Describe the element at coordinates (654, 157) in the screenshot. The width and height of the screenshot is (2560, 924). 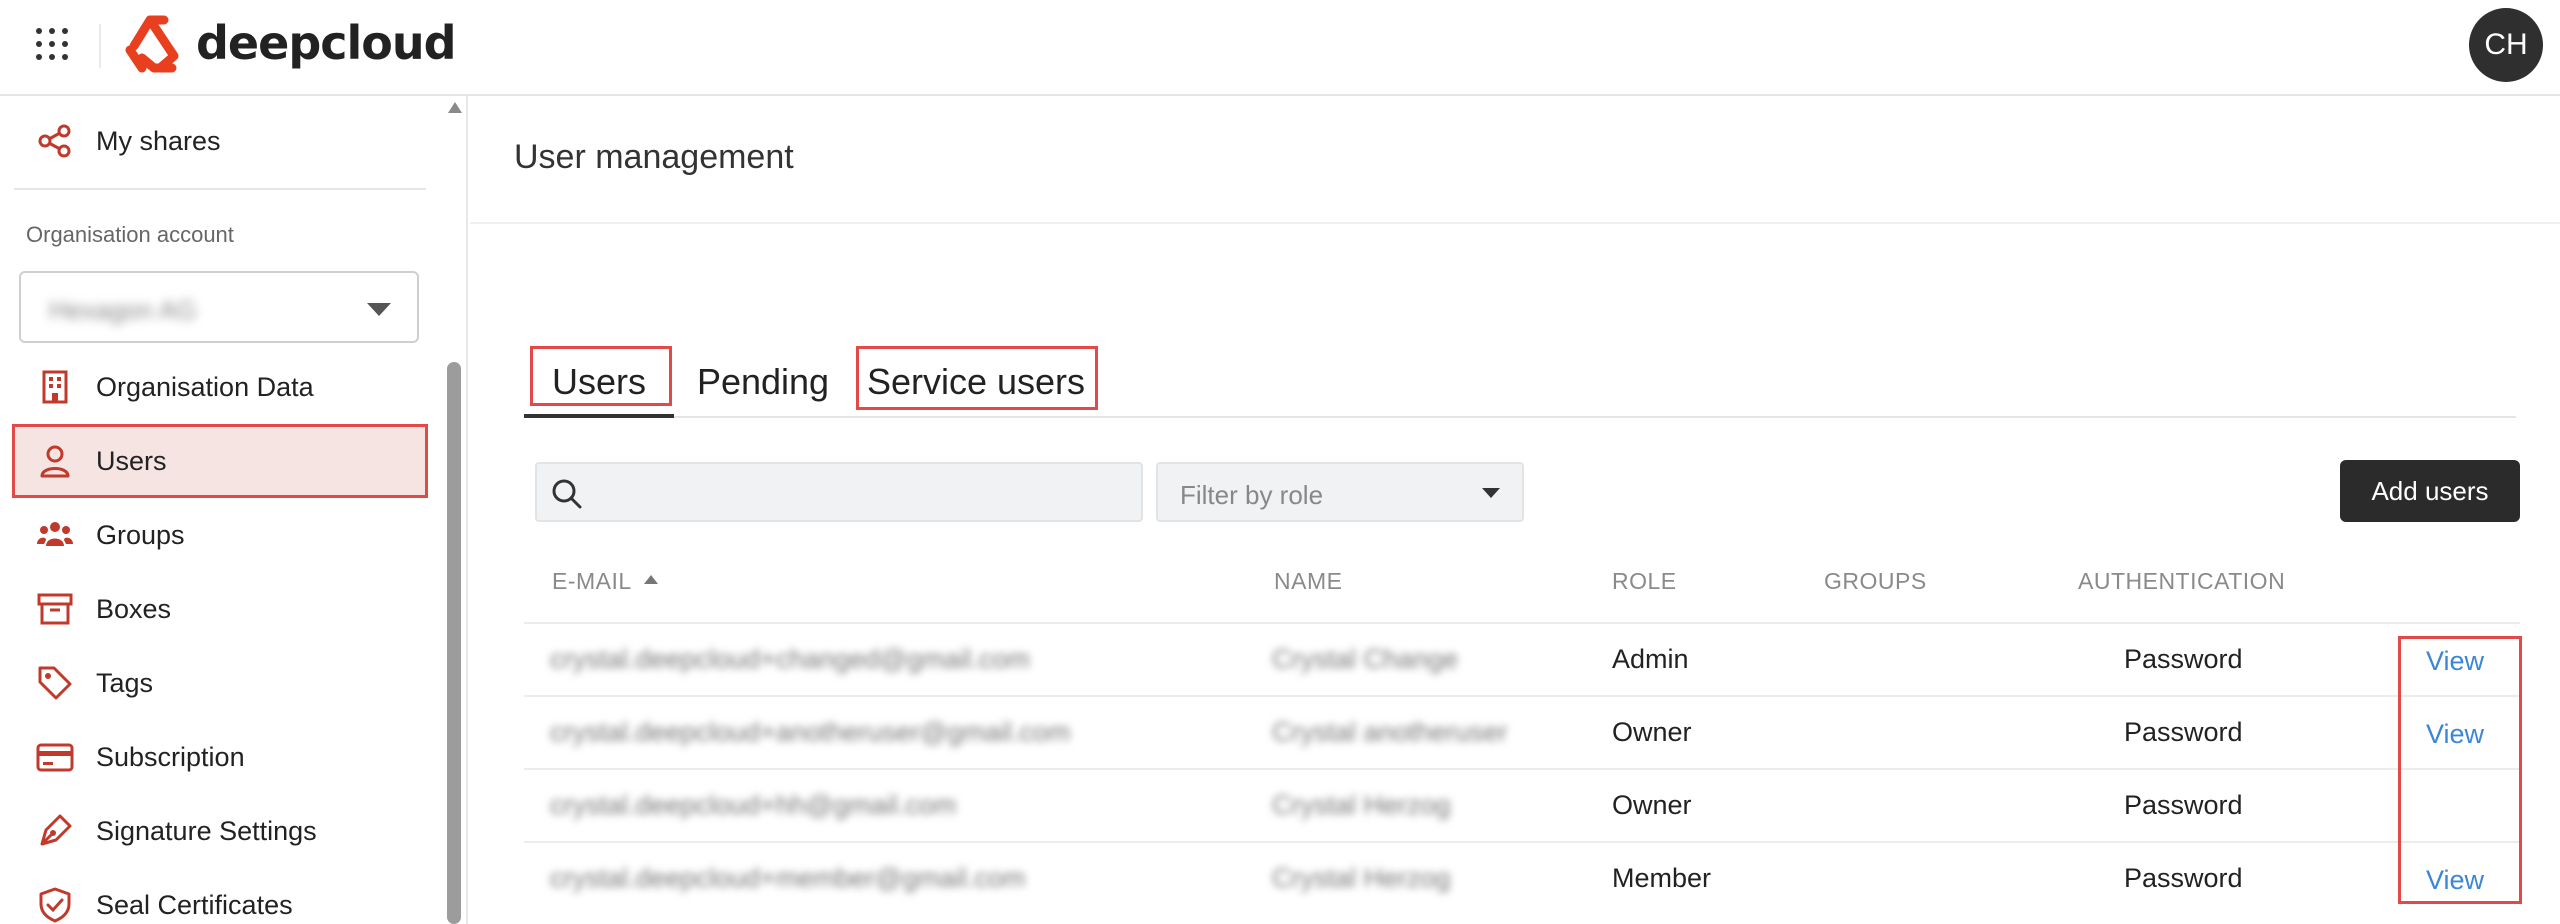
I see `page-title: User management` at that location.